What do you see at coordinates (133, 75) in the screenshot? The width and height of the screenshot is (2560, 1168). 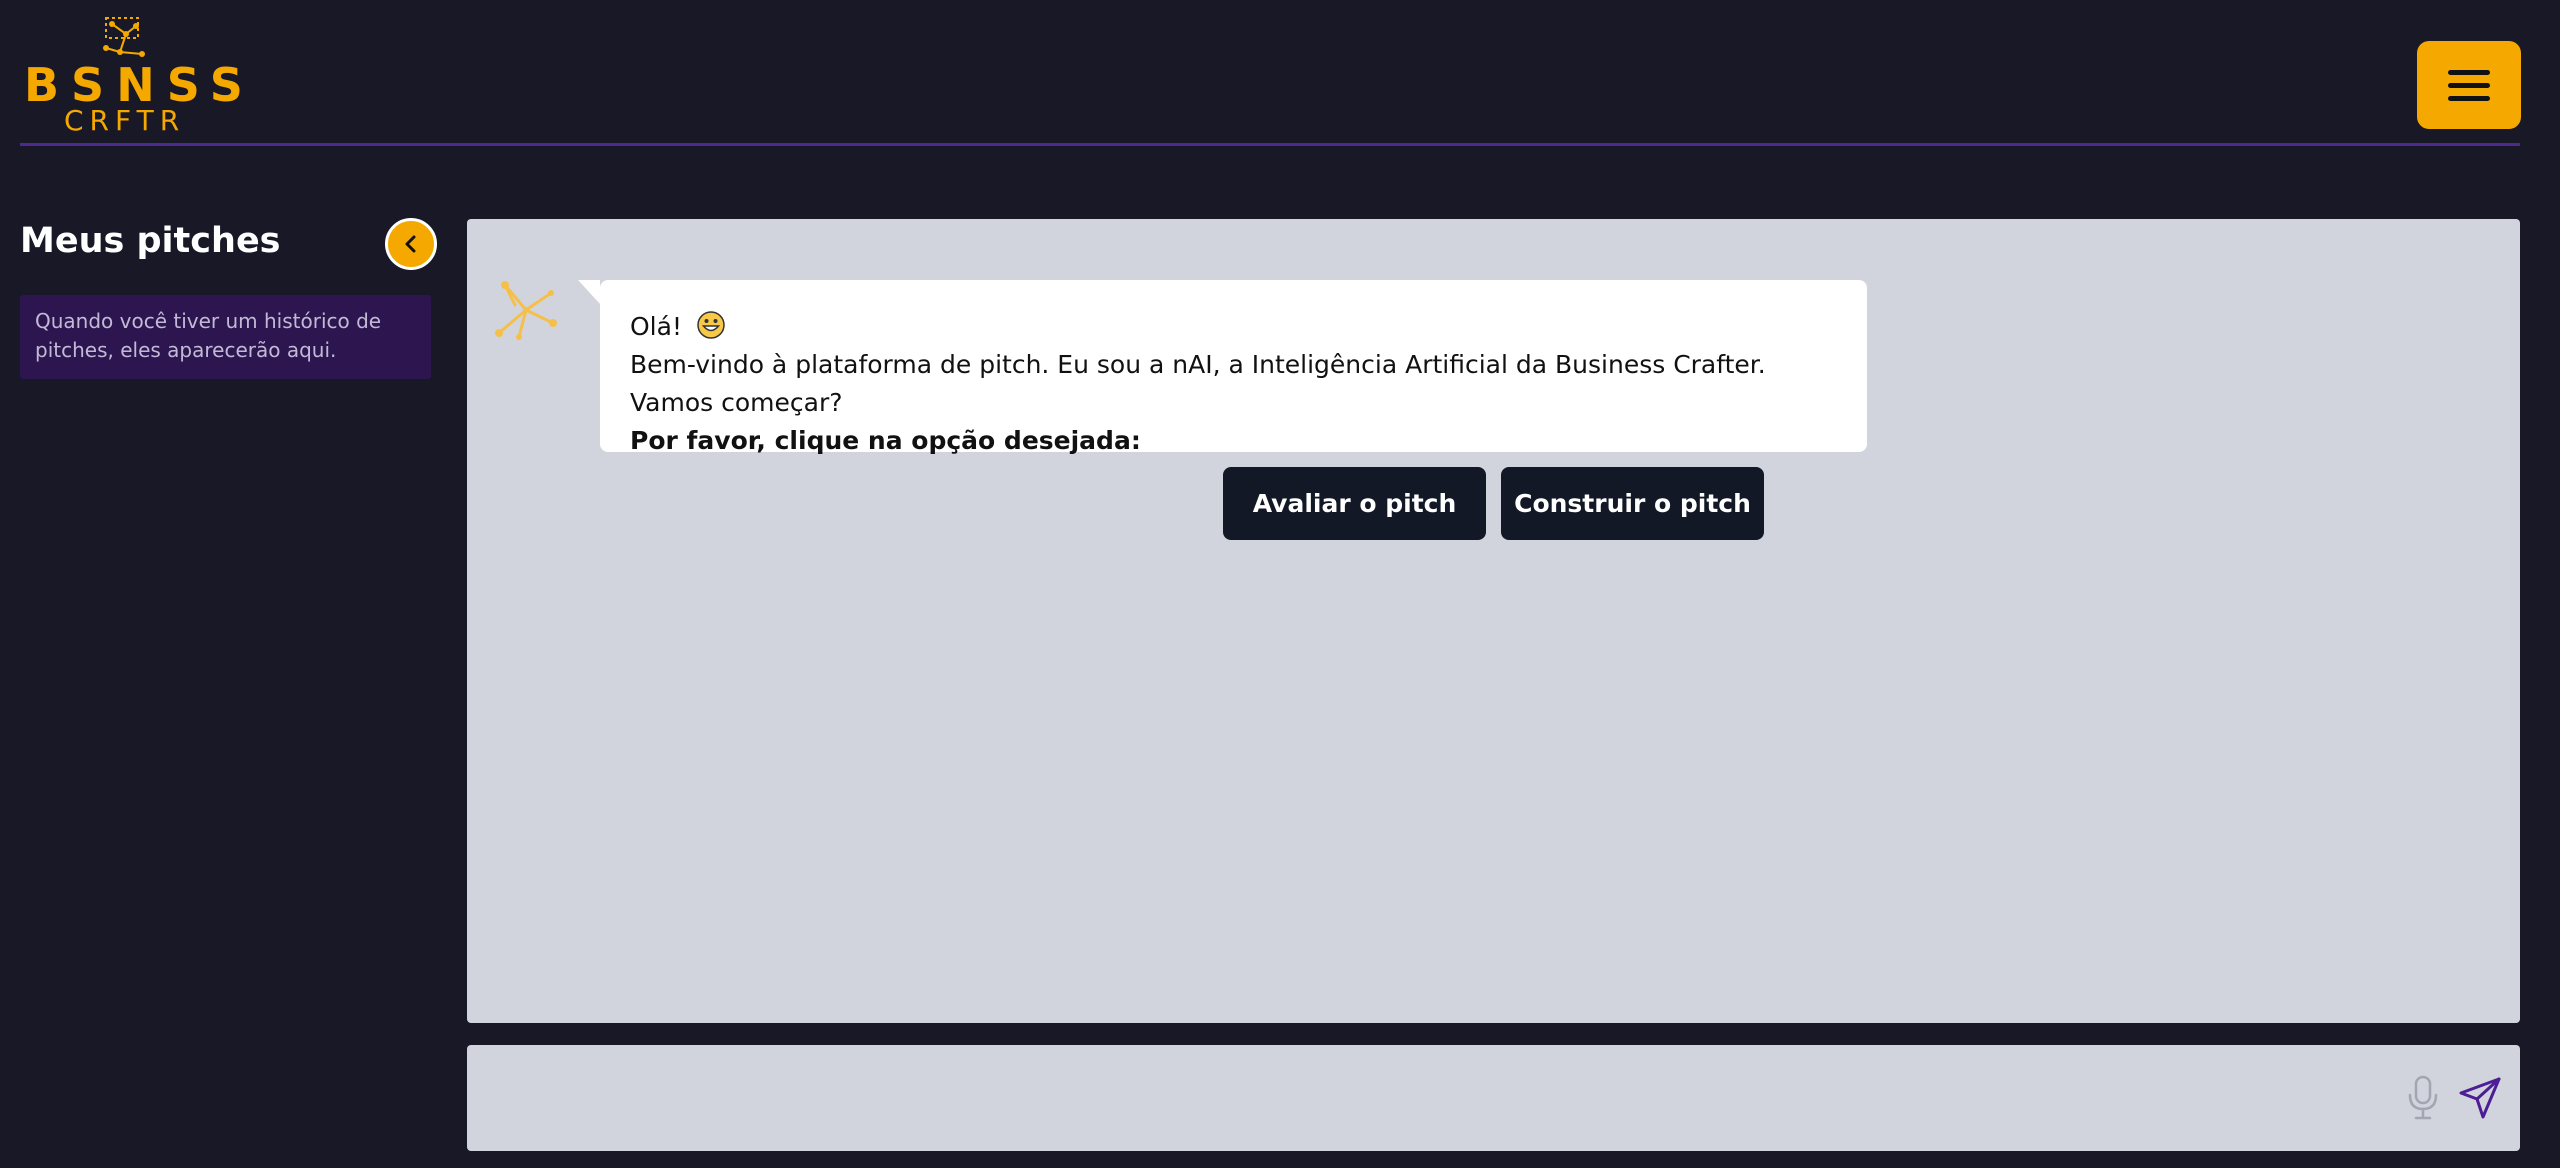 I see `brand-logo: BSNSS CRFTR` at bounding box center [133, 75].